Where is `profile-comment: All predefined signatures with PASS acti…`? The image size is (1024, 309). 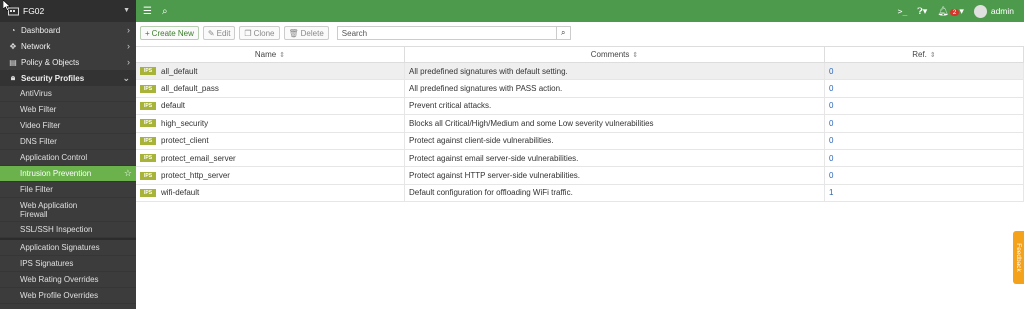 profile-comment: All predefined signatures with PASS acti… is located at coordinates (486, 89).